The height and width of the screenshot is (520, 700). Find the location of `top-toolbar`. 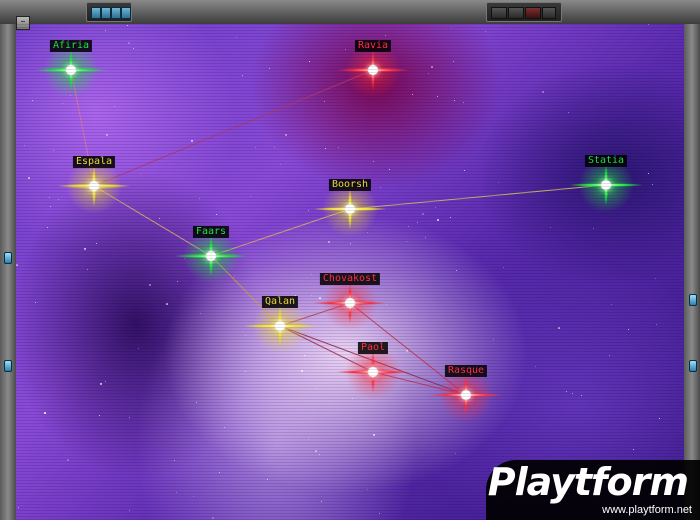

top-toolbar is located at coordinates (350, 12).